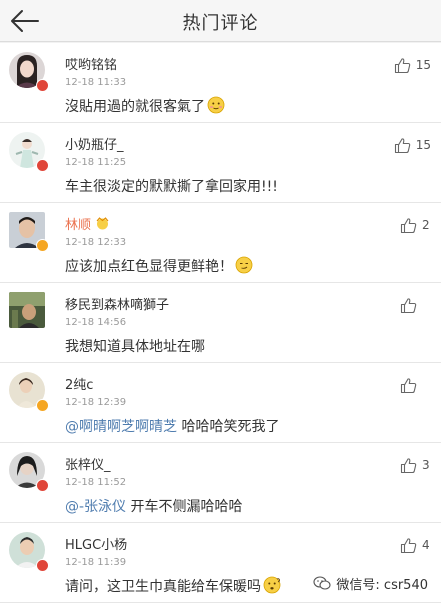  I want to click on confused-emoji-icon, so click(272, 585).